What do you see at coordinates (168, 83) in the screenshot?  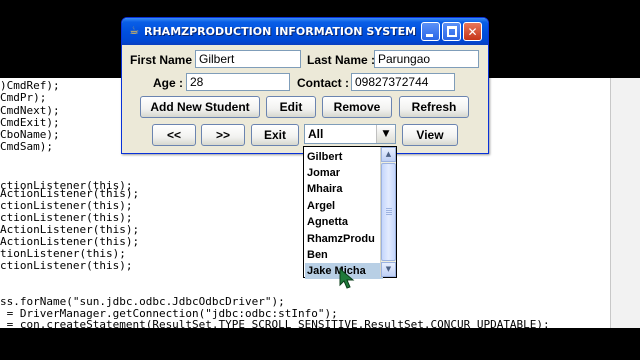 I see `age-label: Age :` at bounding box center [168, 83].